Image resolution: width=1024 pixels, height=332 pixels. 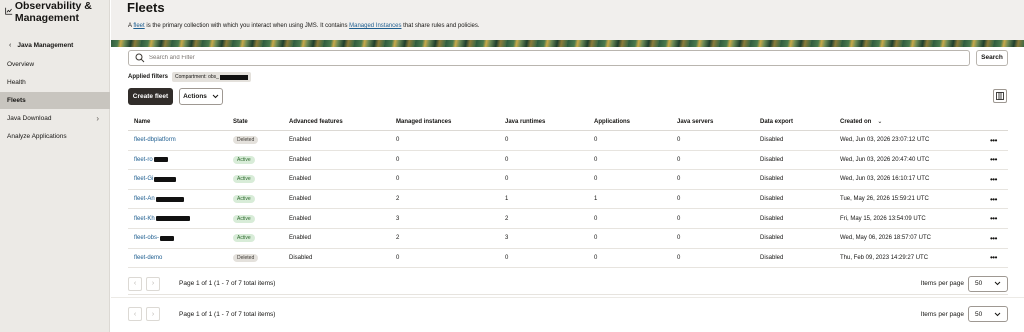 I want to click on name-cell: fleet-Kh, so click(x=162, y=218).